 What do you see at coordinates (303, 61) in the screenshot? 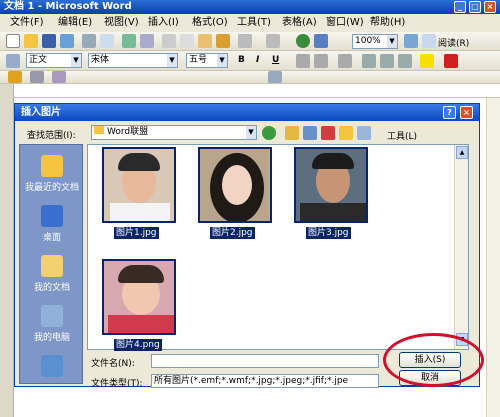
I see `align-left-icon` at bounding box center [303, 61].